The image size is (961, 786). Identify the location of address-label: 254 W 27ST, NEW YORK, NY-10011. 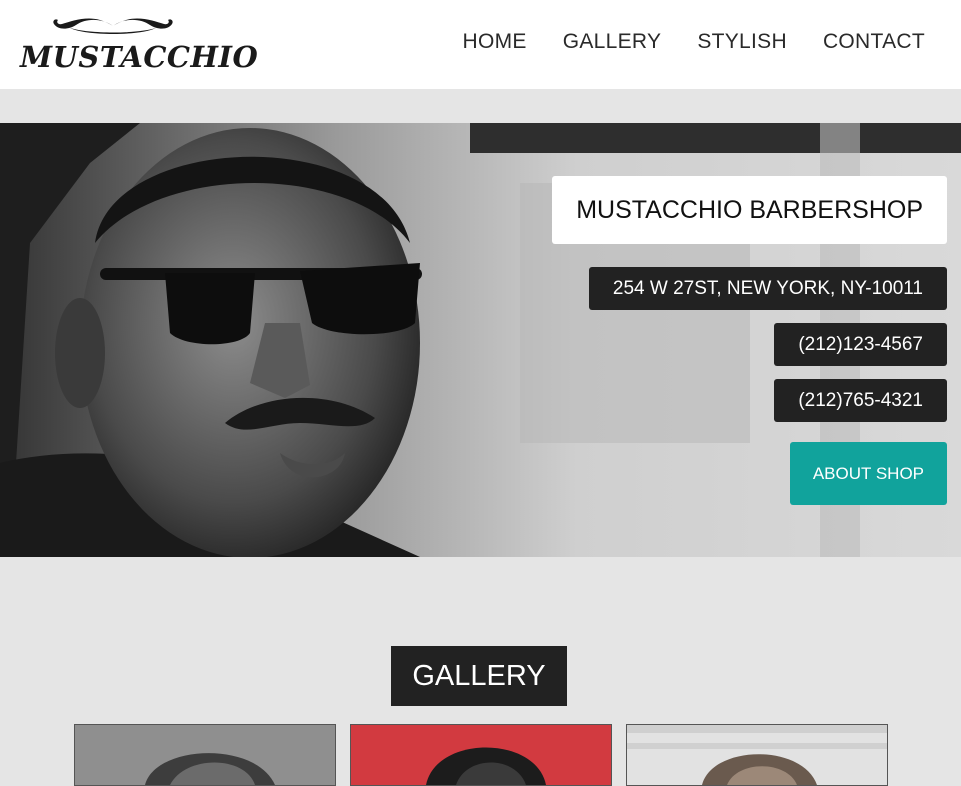
(767, 288).